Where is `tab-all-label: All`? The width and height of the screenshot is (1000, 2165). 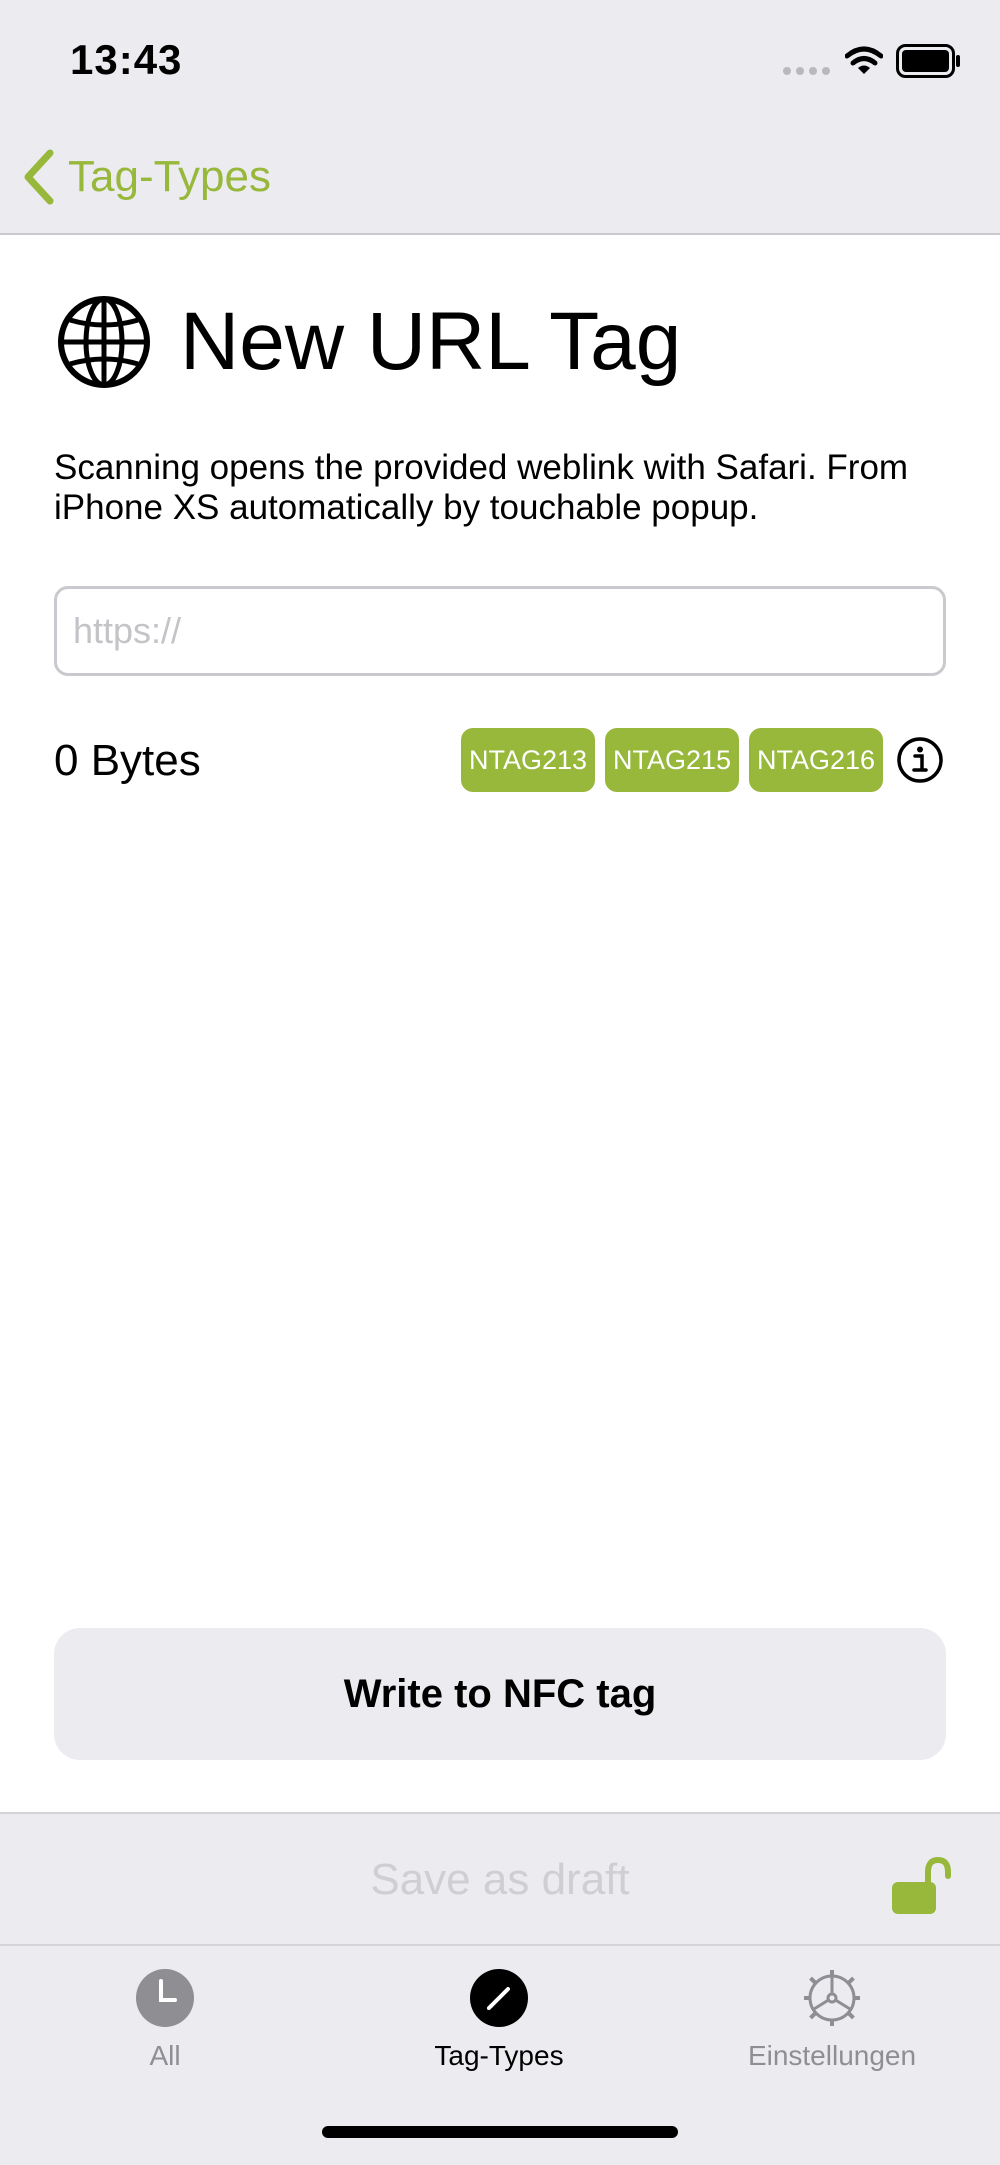 tab-all-label: All is located at coordinates (165, 2055).